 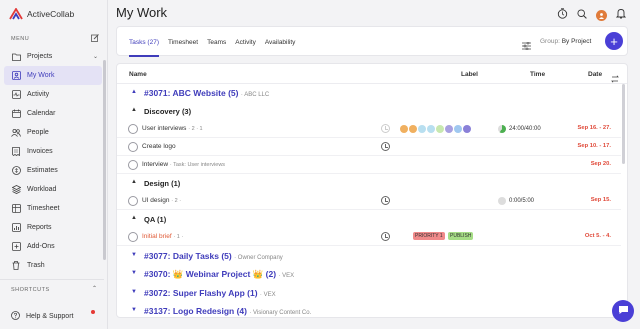 What do you see at coordinates (41, 14) in the screenshot?
I see `app-logo: ActiveCollab` at bounding box center [41, 14].